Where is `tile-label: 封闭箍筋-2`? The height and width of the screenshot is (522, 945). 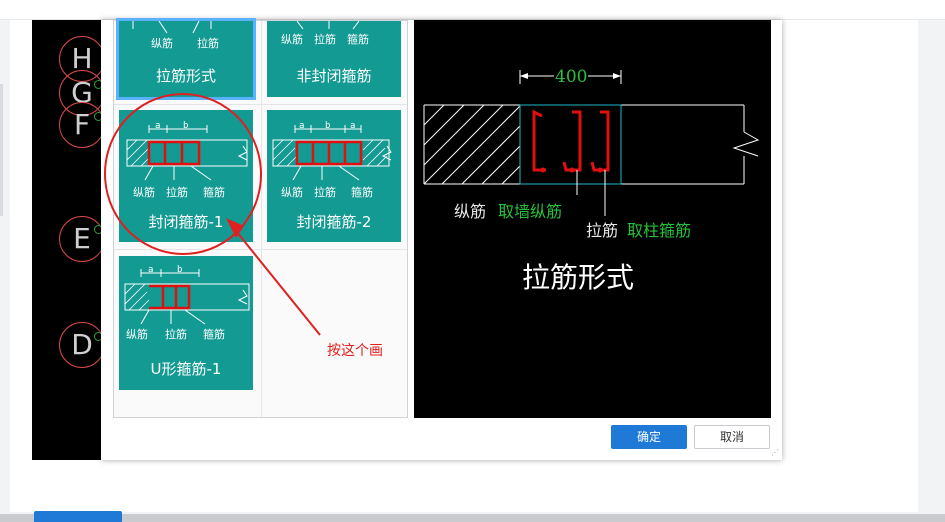
tile-label: 封闭箍筋-2 is located at coordinates (334, 222).